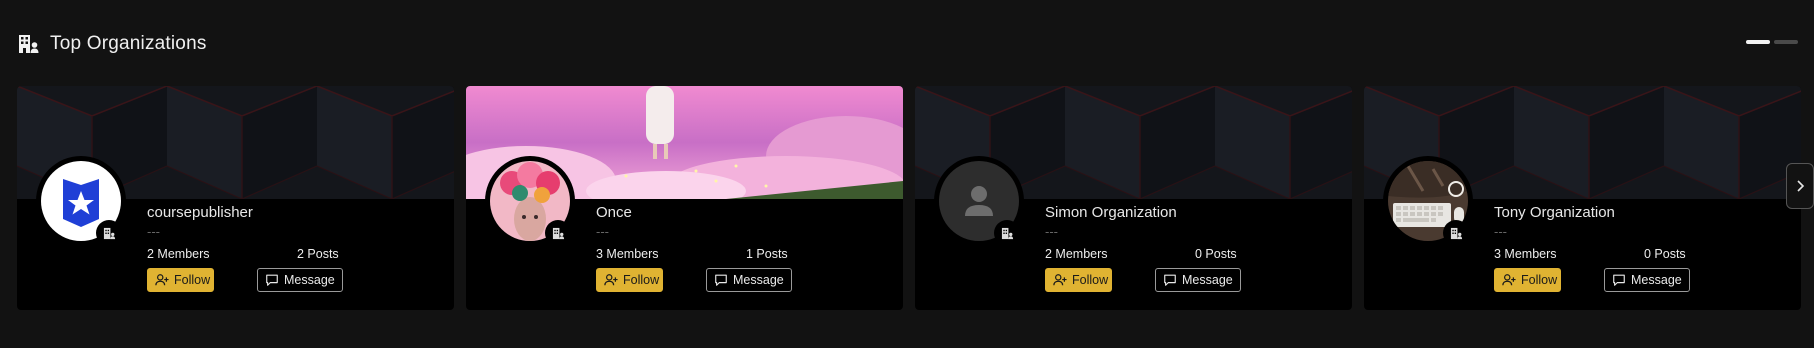 Image resolution: width=1814 pixels, height=348 pixels. Describe the element at coordinates (741, 213) in the screenshot. I see `organization-name: Once` at that location.